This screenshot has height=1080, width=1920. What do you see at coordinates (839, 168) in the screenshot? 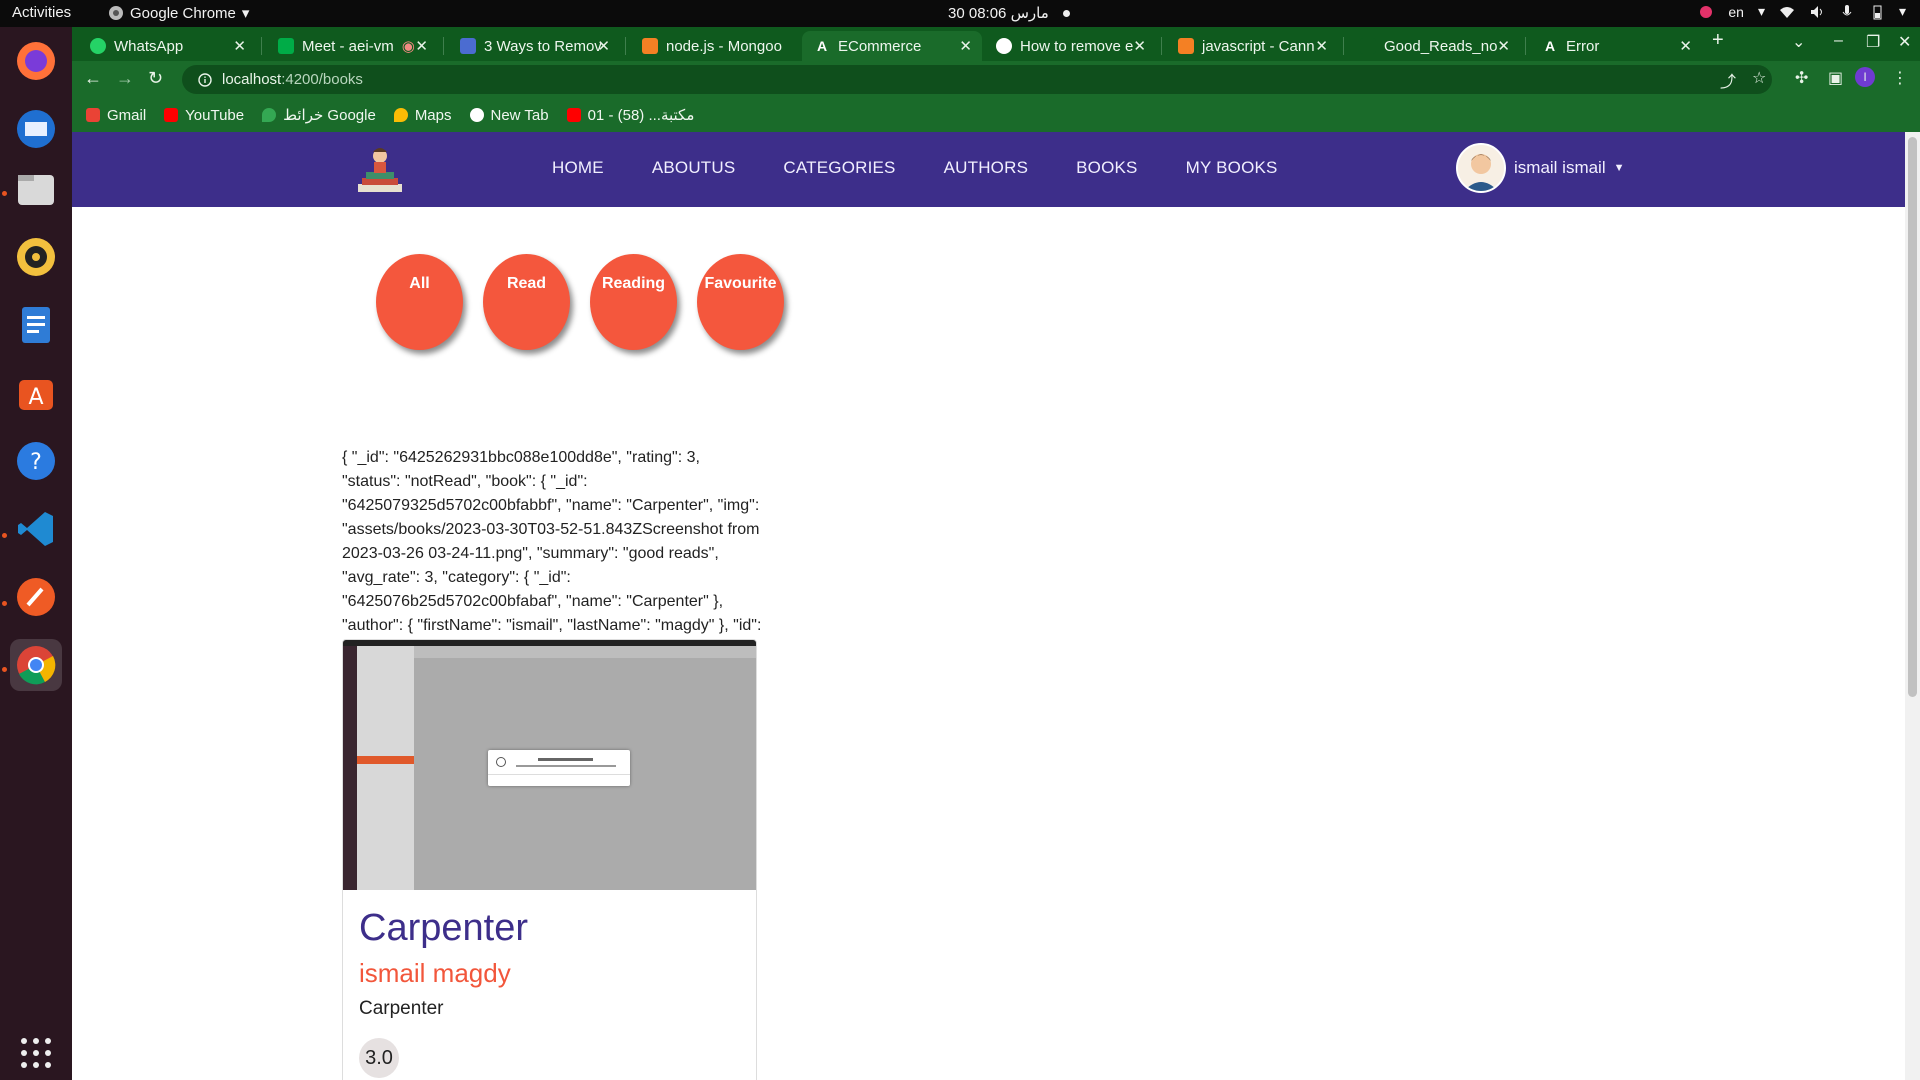
I see `nav-categories: CATEGORIES` at bounding box center [839, 168].